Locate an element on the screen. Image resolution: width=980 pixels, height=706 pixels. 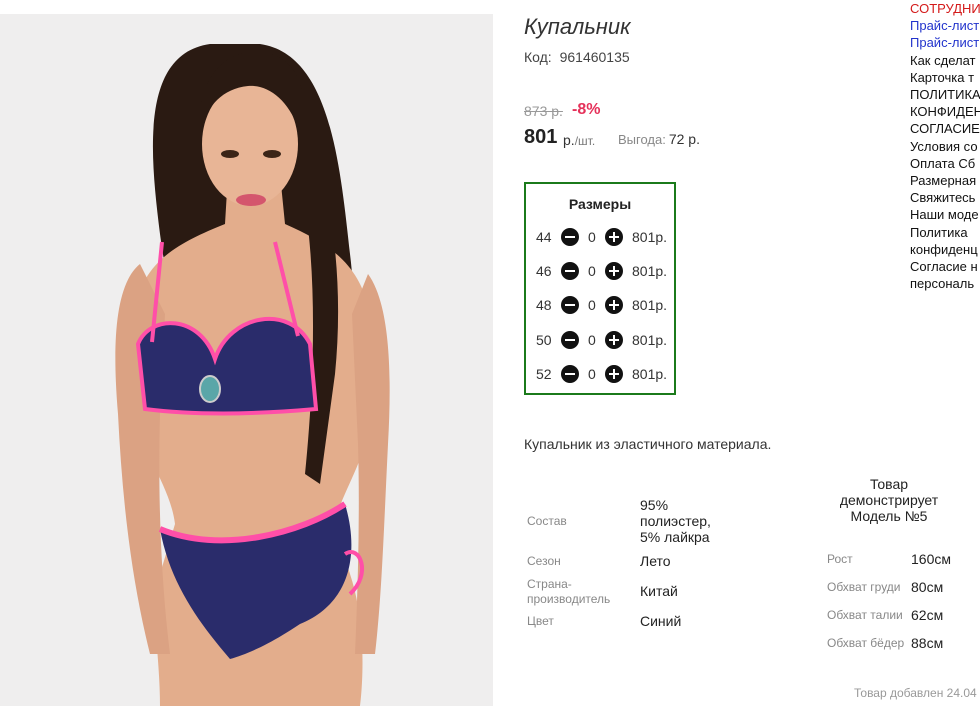
added-date: Товар добавлен 24.04 is located at coordinates (915, 693).